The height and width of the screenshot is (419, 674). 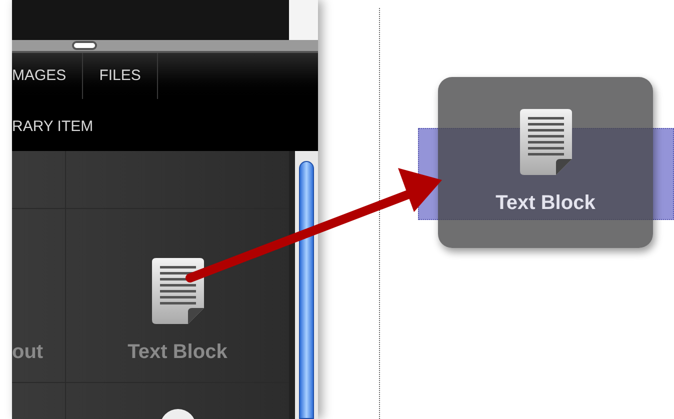 I want to click on splitter-handle, so click(x=84, y=45).